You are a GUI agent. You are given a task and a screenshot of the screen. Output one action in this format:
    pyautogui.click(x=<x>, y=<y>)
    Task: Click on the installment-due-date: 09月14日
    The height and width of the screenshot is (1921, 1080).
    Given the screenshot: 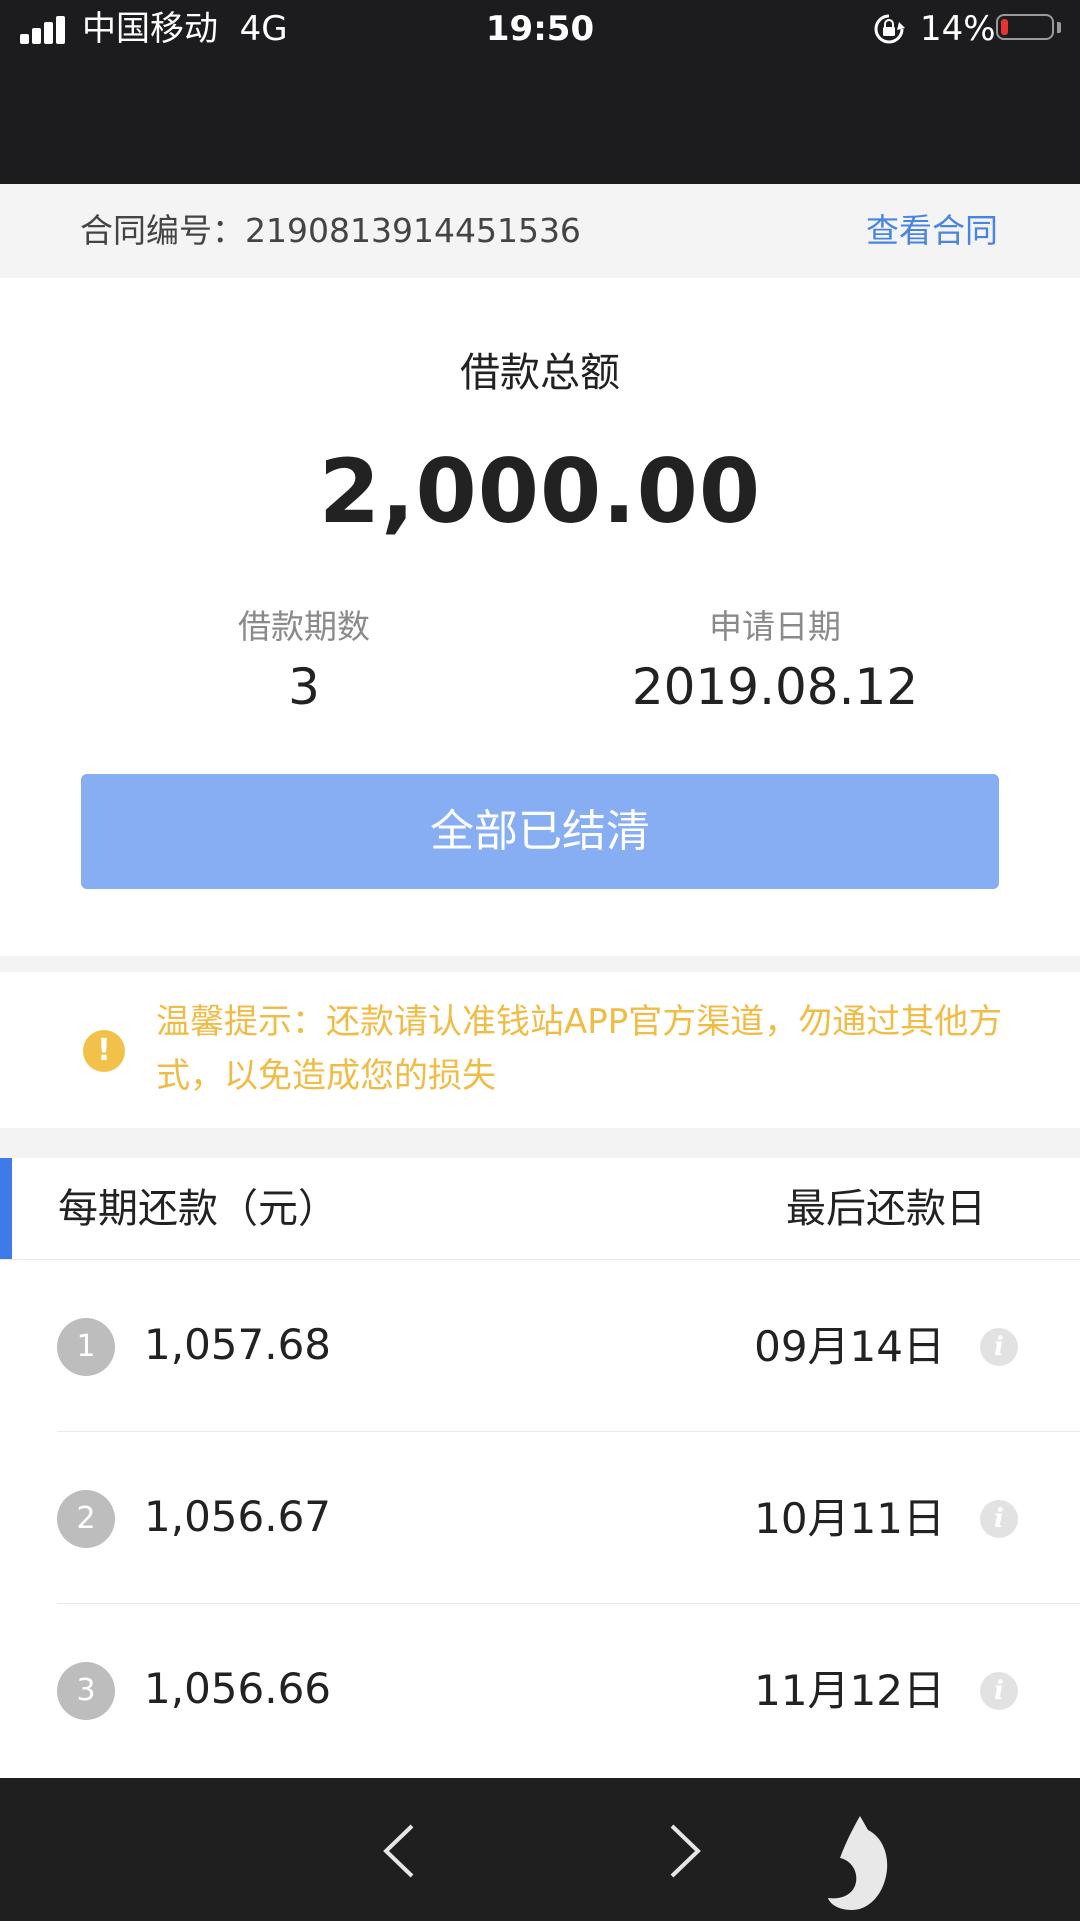 What is the action you would take?
    pyautogui.click(x=849, y=1346)
    